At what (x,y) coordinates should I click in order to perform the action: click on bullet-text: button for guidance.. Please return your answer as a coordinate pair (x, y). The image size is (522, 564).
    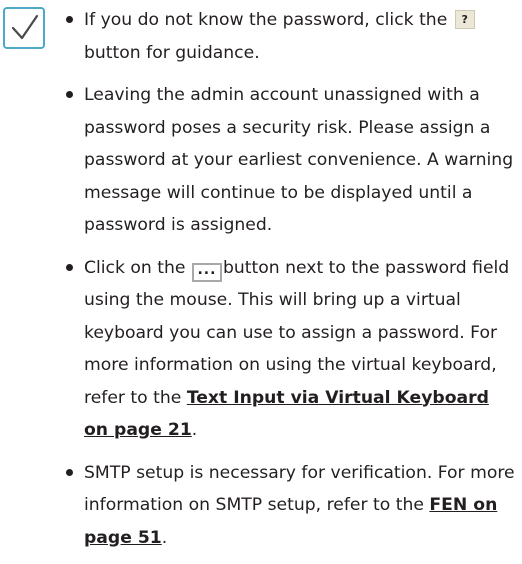
    Looking at the image, I should click on (172, 52).